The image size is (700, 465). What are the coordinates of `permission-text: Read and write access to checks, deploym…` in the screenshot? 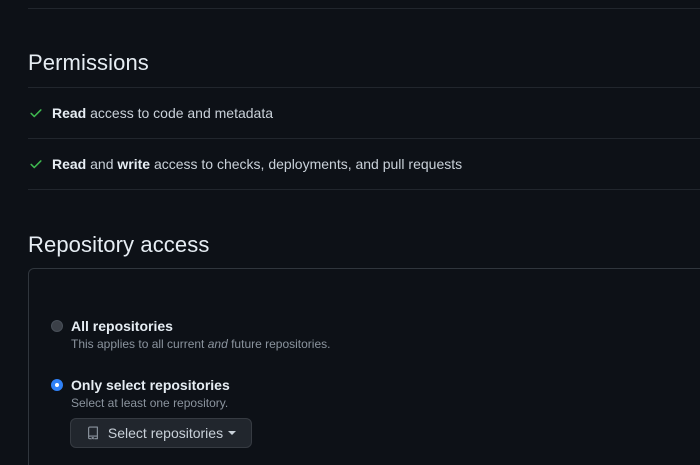 It's located at (257, 164).